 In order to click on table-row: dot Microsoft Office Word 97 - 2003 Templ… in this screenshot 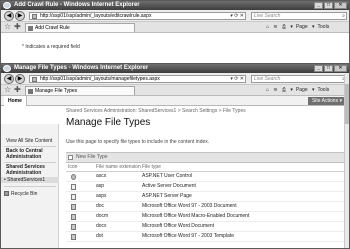, I will do `click(206, 237)`.